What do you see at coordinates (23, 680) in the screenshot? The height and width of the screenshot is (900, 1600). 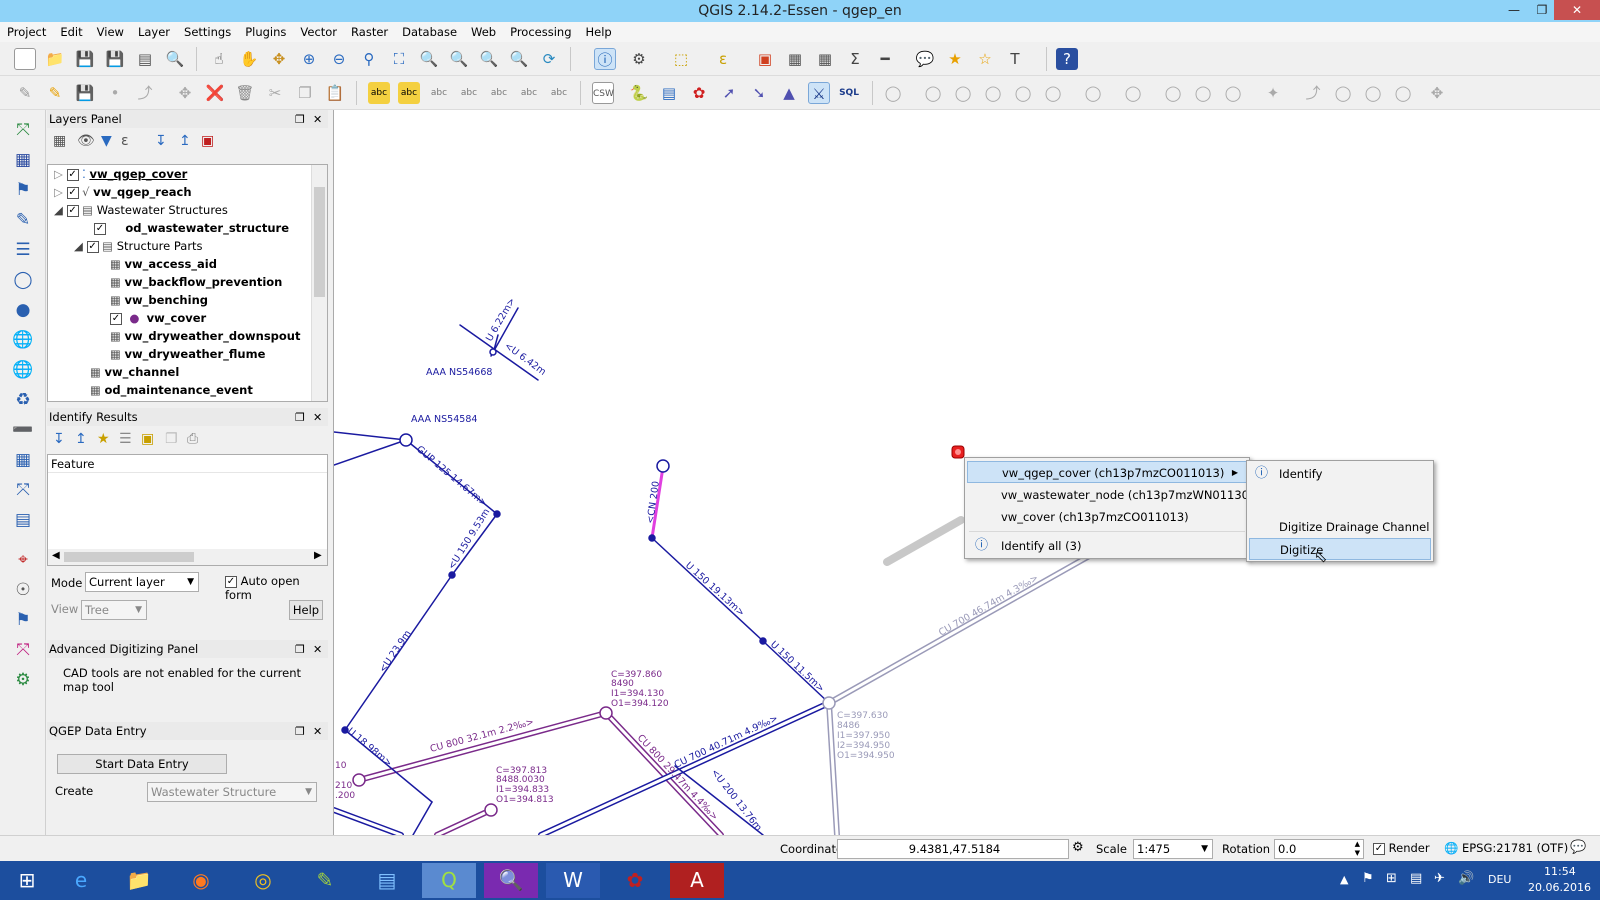 I see `spatial-query-icon: ⚙` at bounding box center [23, 680].